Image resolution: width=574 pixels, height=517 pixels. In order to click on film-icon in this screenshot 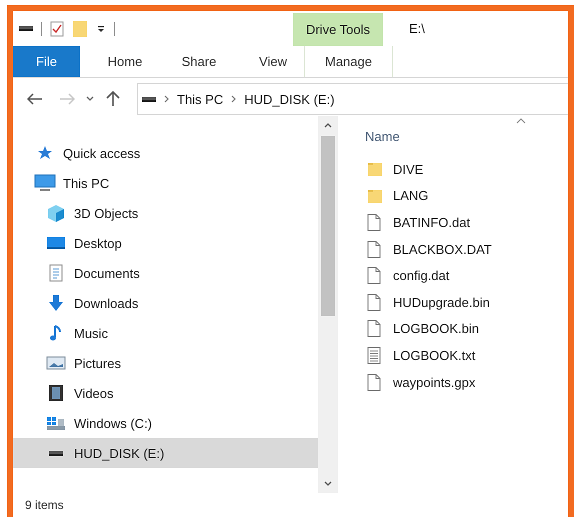, I will do `click(56, 393)`.